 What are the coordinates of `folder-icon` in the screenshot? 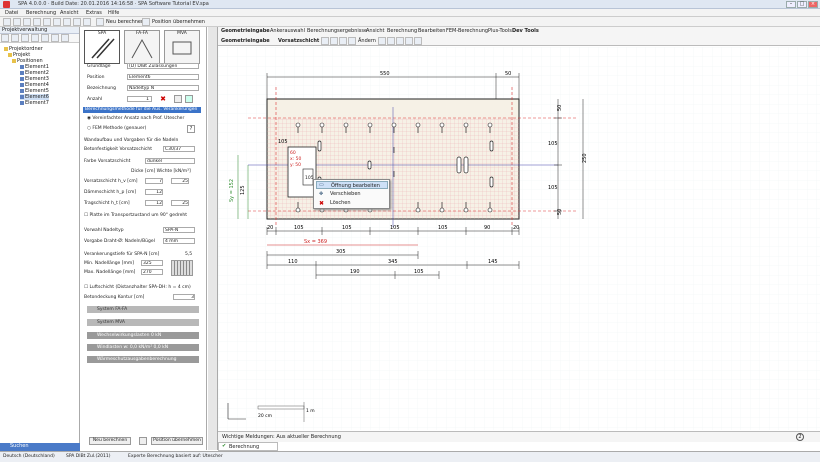 It's located at (15, 38).